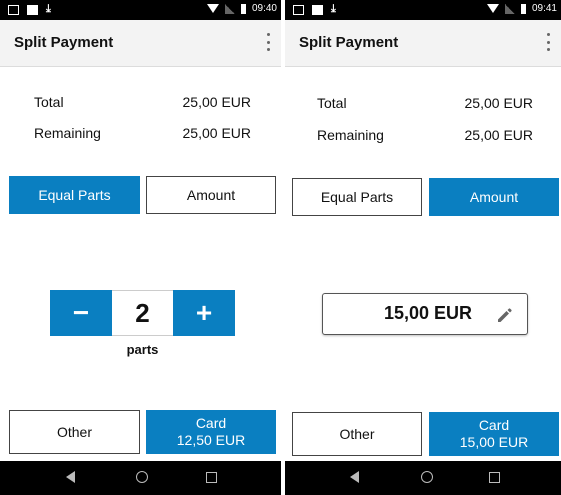 This screenshot has height=495, width=561. Describe the element at coordinates (544, 8) in the screenshot. I see `status-time: 09:41` at that location.